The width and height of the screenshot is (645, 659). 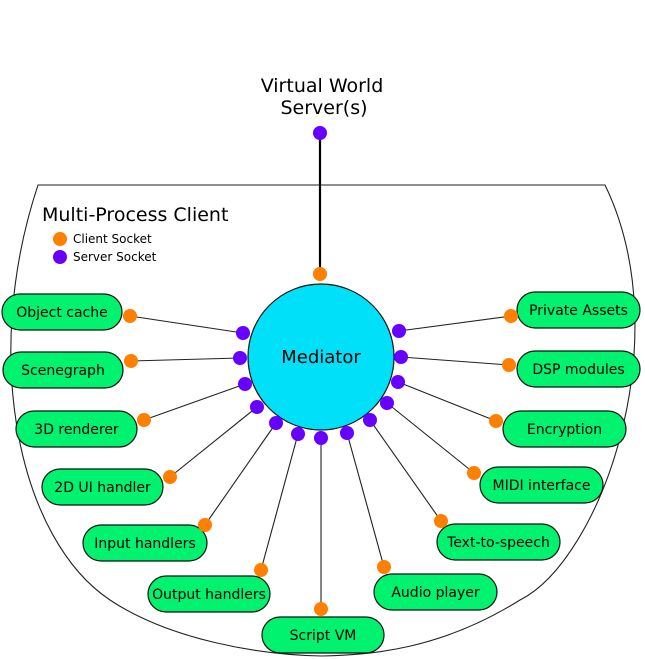 I want to click on module-2d-ui-handler: 2D UI handler, so click(x=102, y=487).